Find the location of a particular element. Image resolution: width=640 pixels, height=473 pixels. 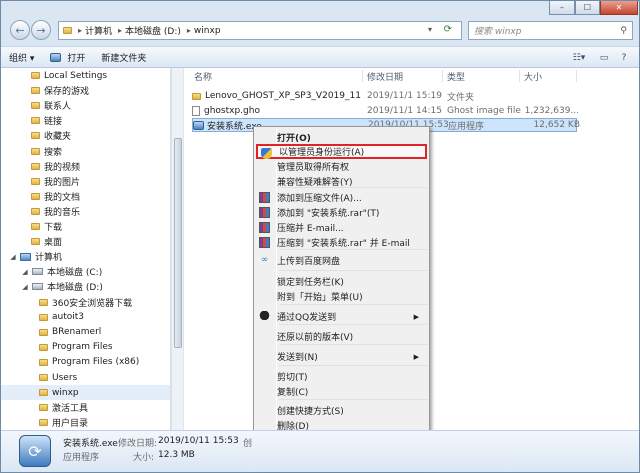

open-label: 打开 is located at coordinates (76, 58).